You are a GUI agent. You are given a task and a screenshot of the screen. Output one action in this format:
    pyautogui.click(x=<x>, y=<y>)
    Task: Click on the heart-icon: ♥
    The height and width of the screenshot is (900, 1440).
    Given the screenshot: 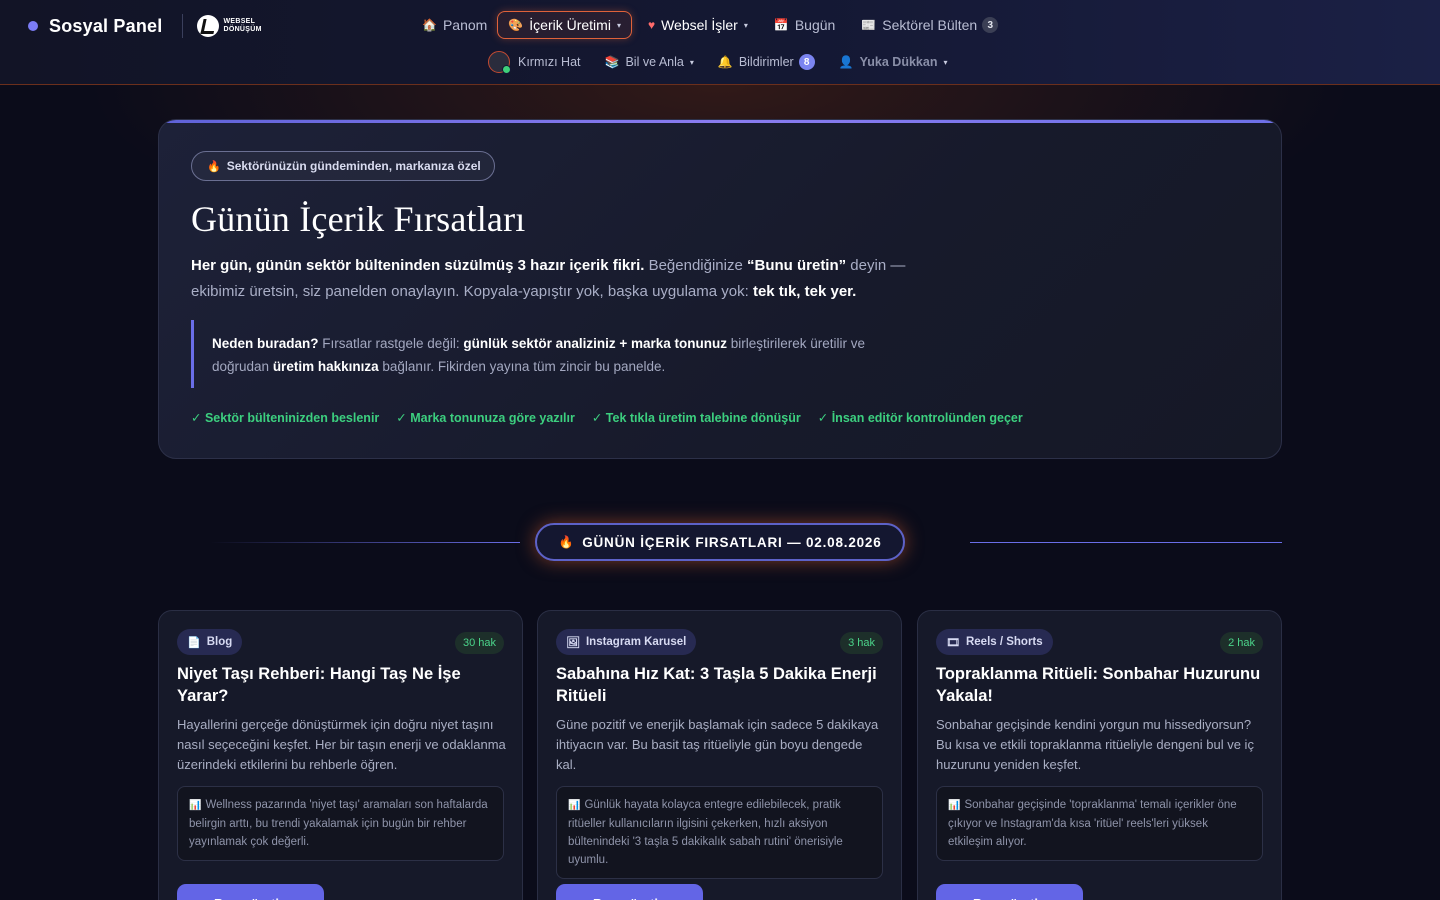 What is the action you would take?
    pyautogui.click(x=651, y=25)
    